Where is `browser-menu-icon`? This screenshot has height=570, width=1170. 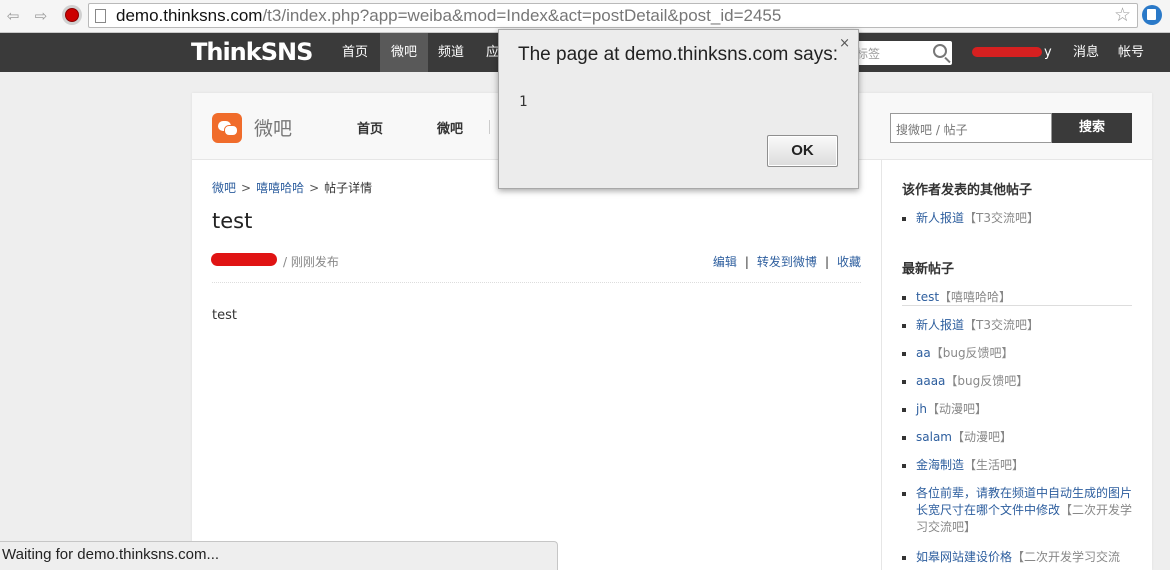
browser-menu-icon is located at coordinates (1152, 15).